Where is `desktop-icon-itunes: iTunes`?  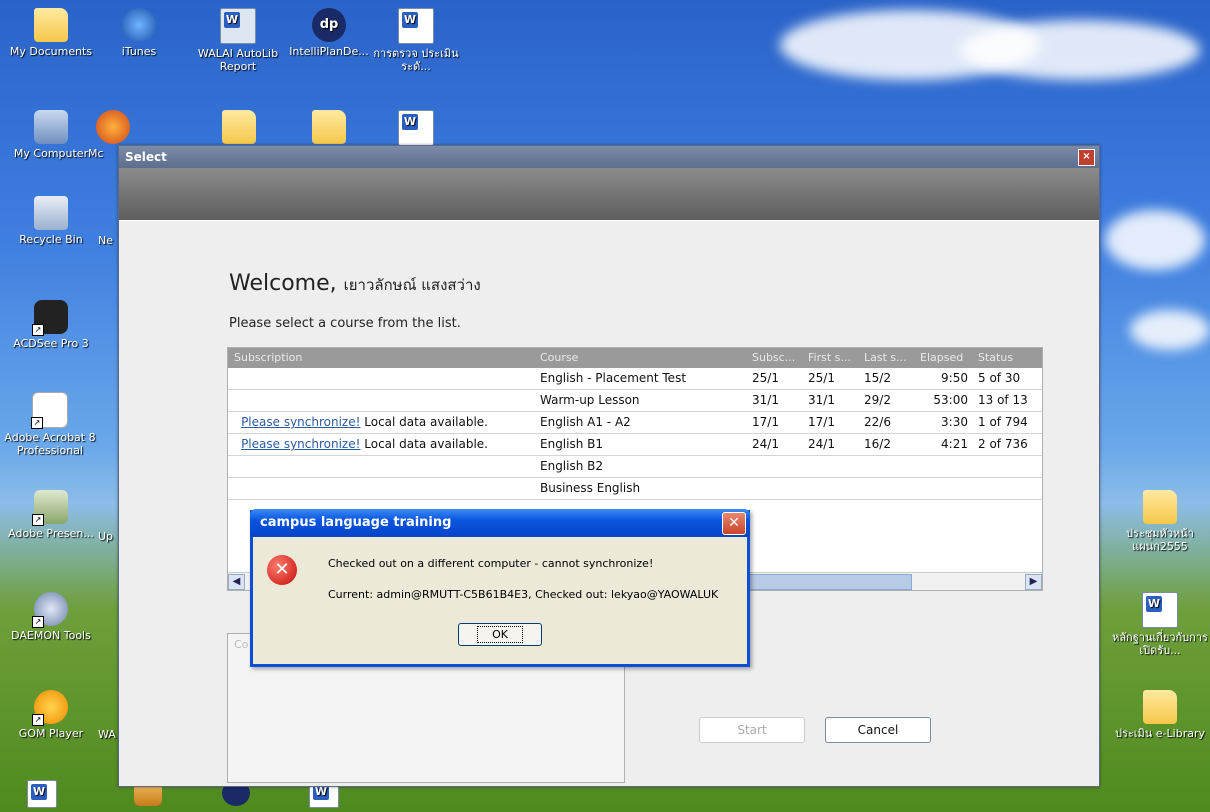
desktop-icon-itunes: iTunes is located at coordinates (139, 33).